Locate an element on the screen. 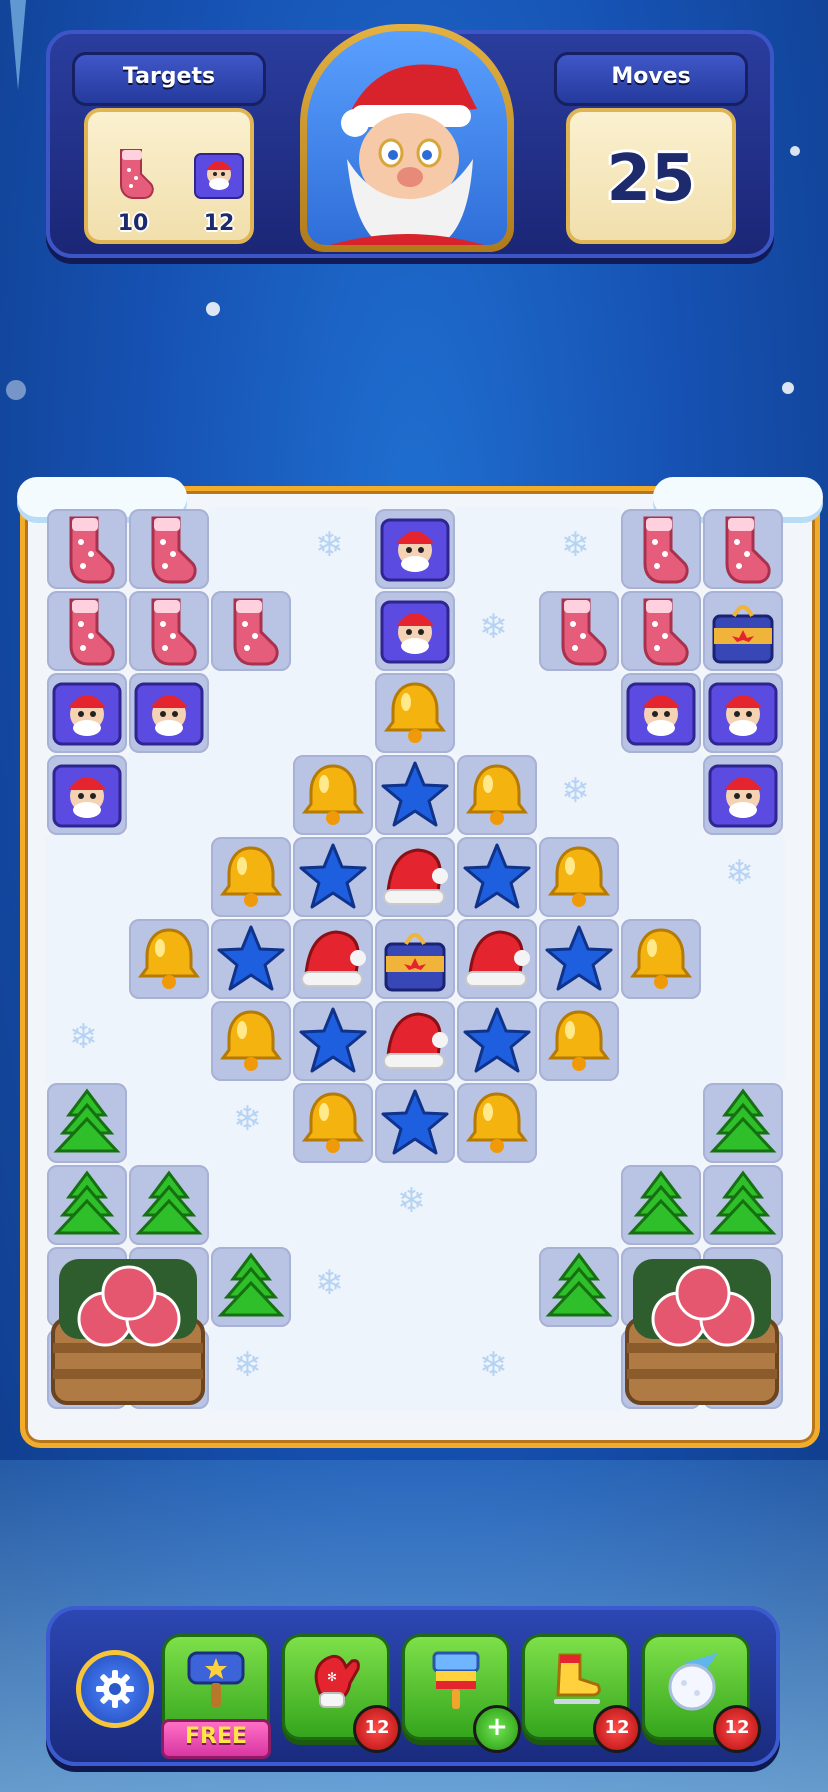  sock-icon is located at coordinates (133, 179).